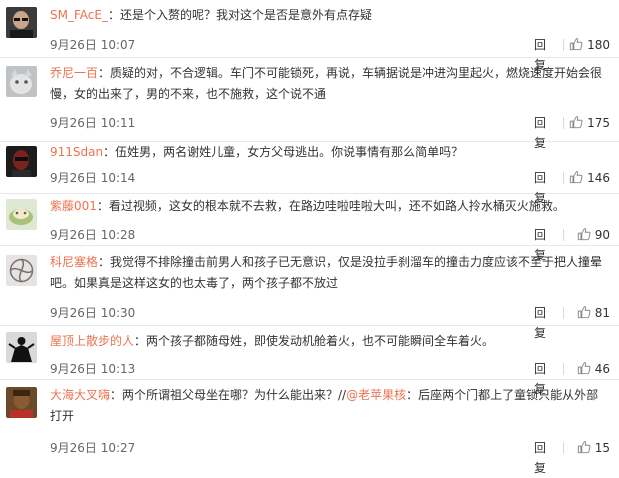  I want to click on like-button: 15, so click(593, 448).